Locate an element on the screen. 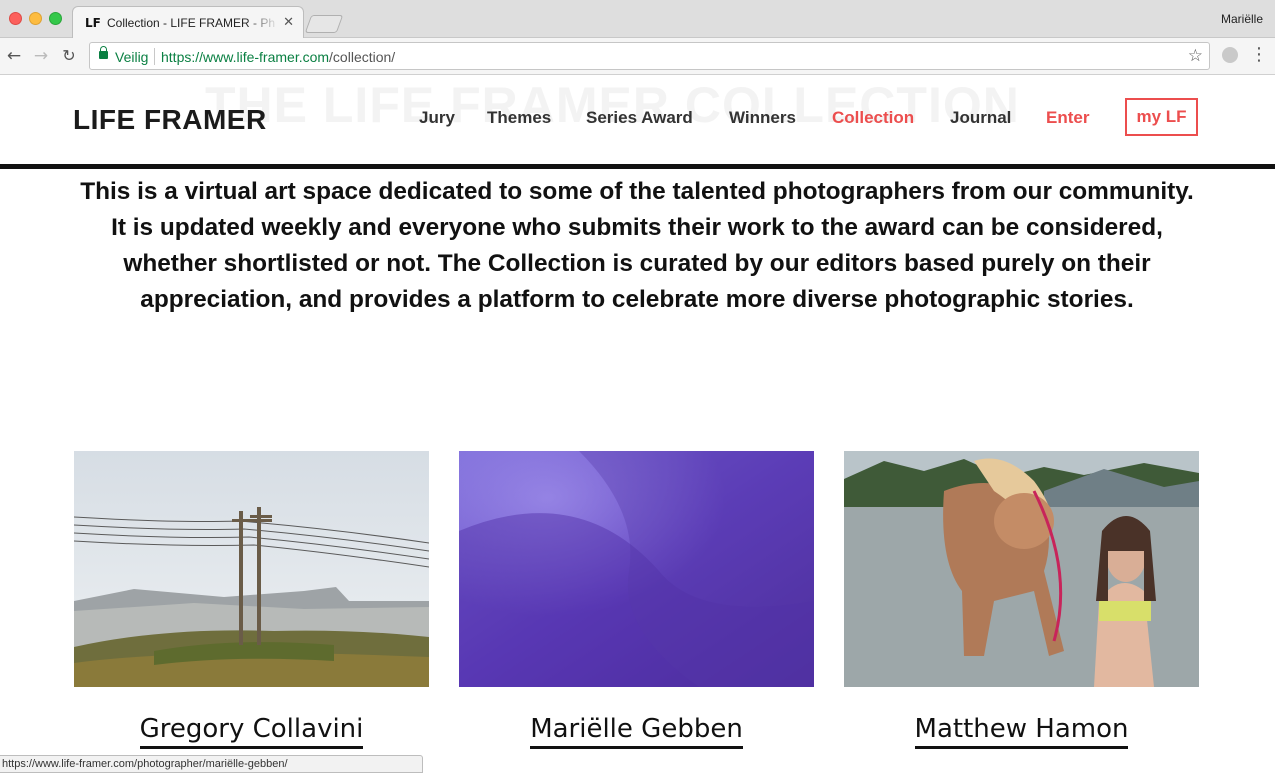 This screenshot has width=1275, height=776. nav-collection: Collection is located at coordinates (873, 118).